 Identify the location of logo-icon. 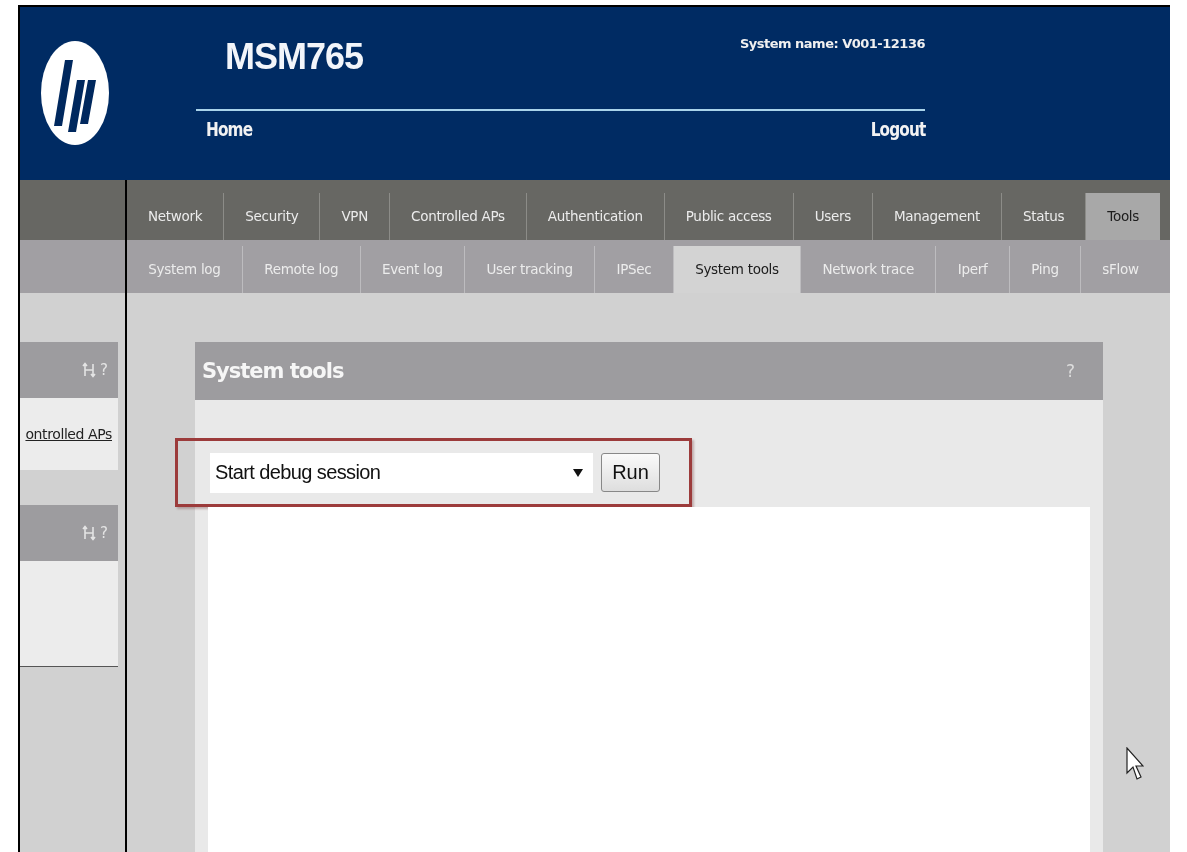
(75, 93).